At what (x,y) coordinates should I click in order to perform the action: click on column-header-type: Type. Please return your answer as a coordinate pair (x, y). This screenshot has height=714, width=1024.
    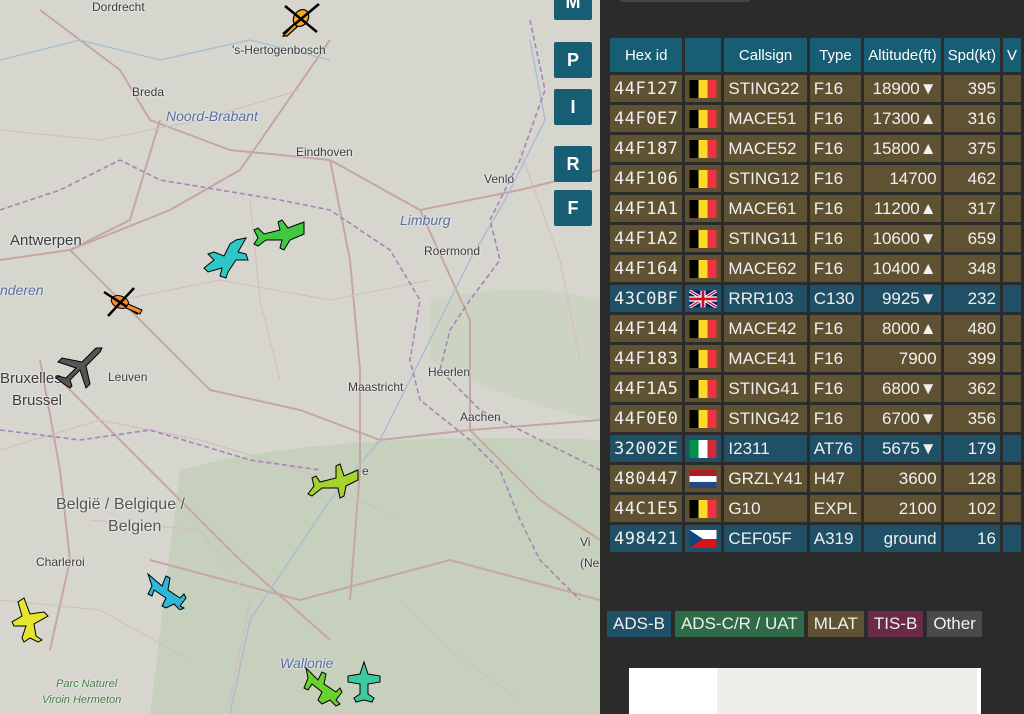
    Looking at the image, I should click on (835, 55).